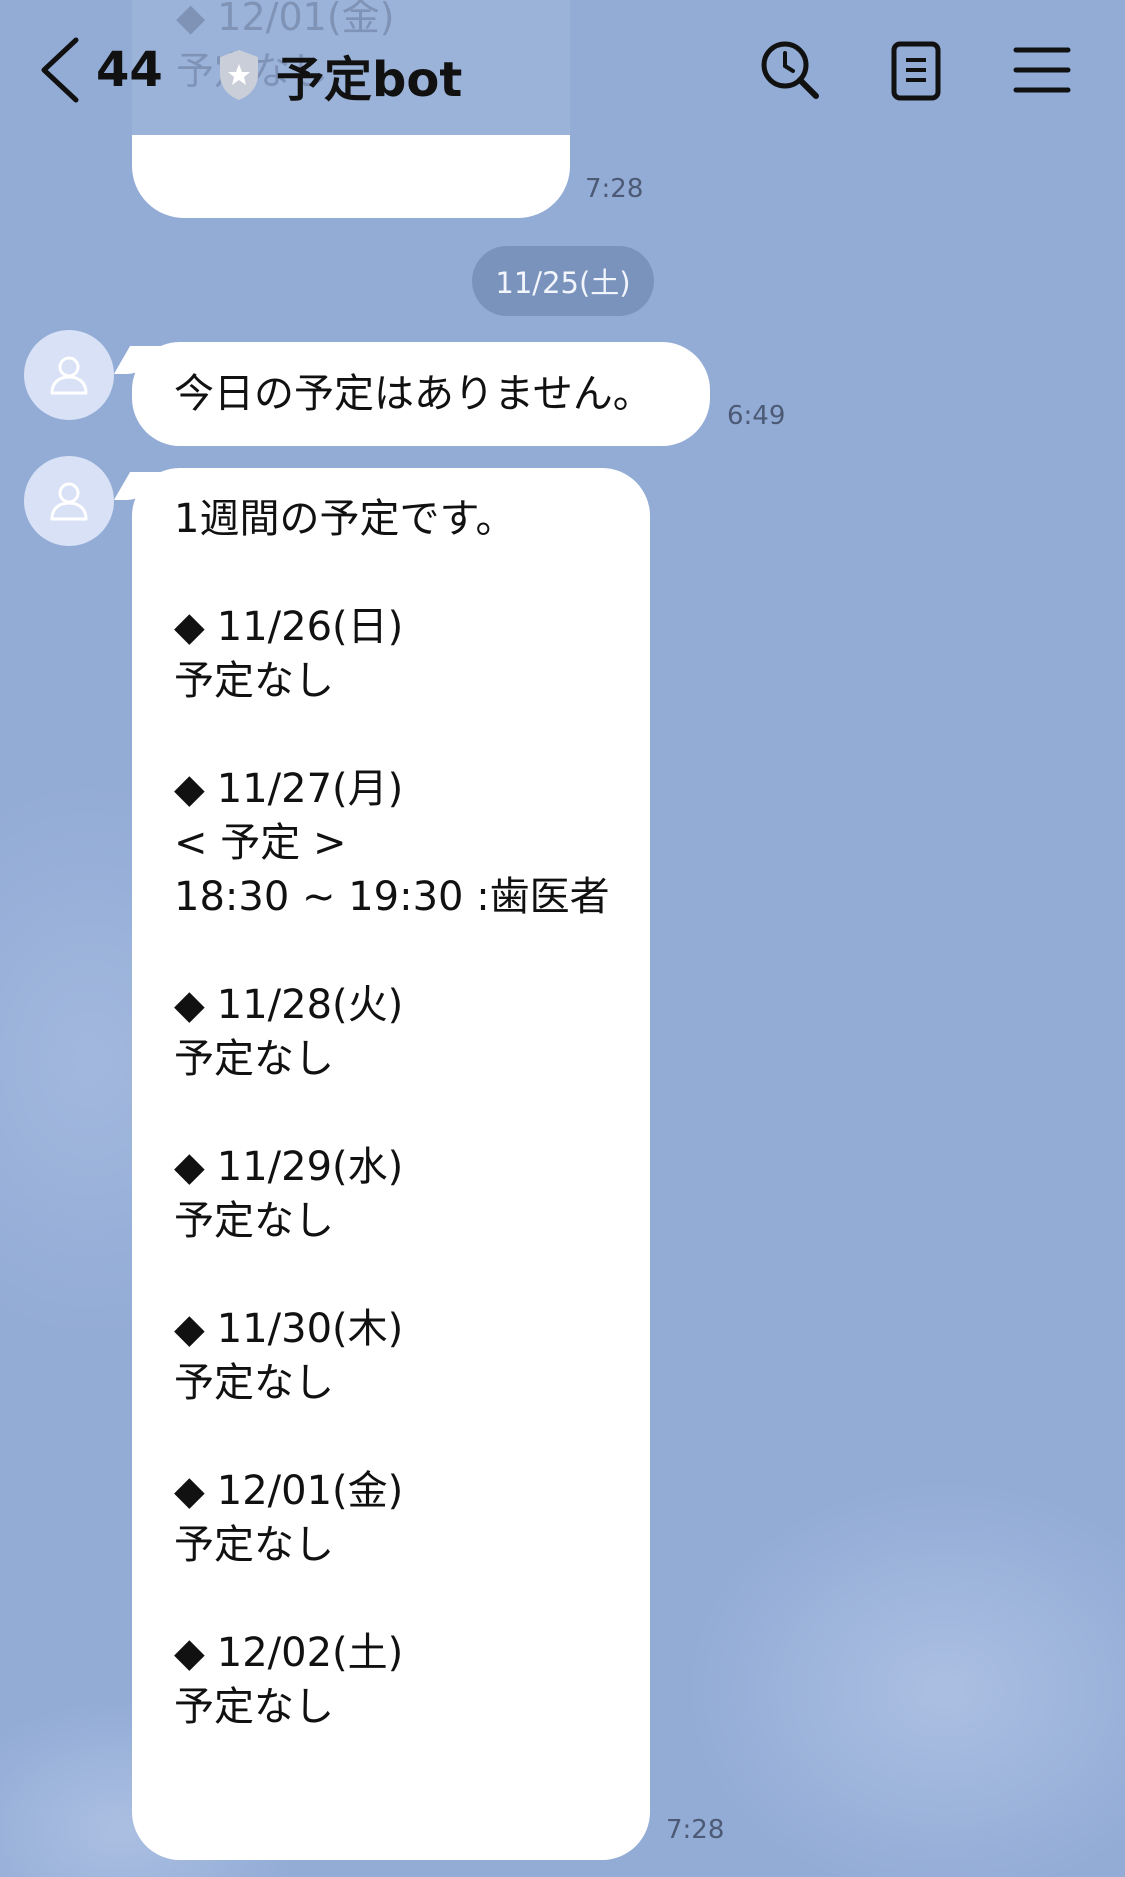 This screenshot has height=1877, width=1125. What do you see at coordinates (392, 897) in the screenshot?
I see `day-detail: 18:30 ~ 19:30 :歯医者` at bounding box center [392, 897].